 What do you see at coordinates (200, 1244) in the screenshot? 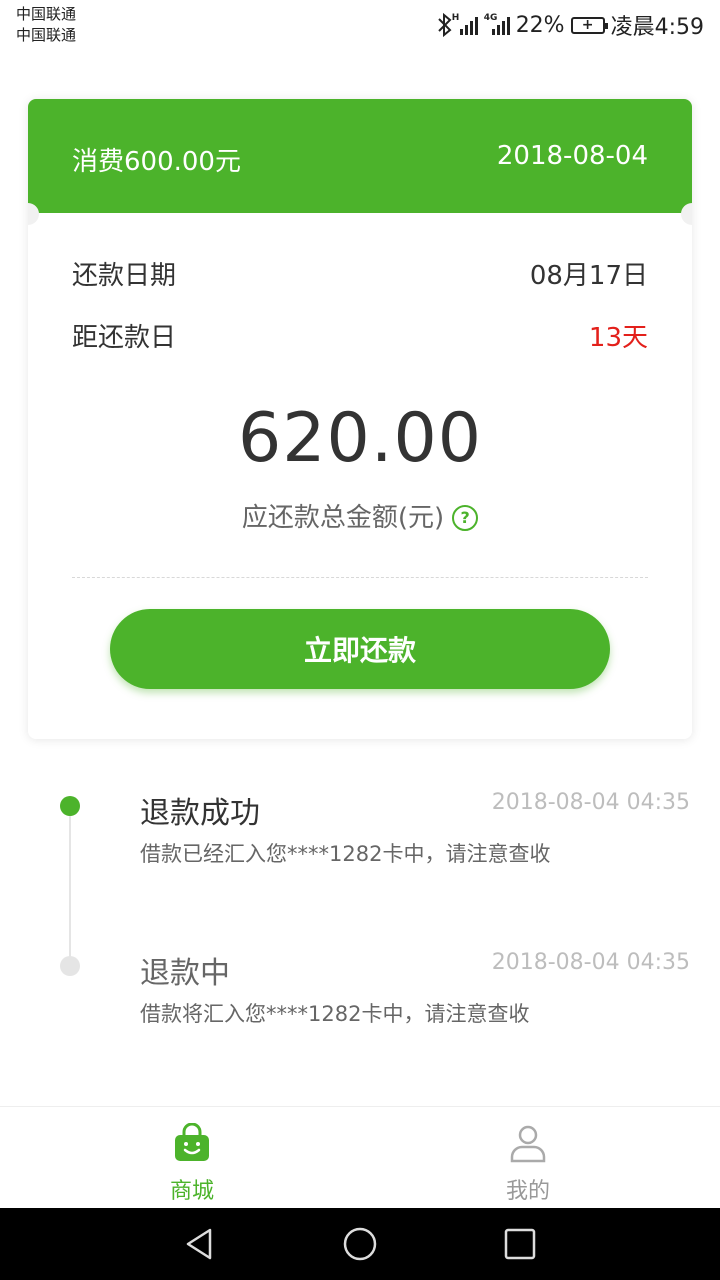
I see `back-icon` at bounding box center [200, 1244].